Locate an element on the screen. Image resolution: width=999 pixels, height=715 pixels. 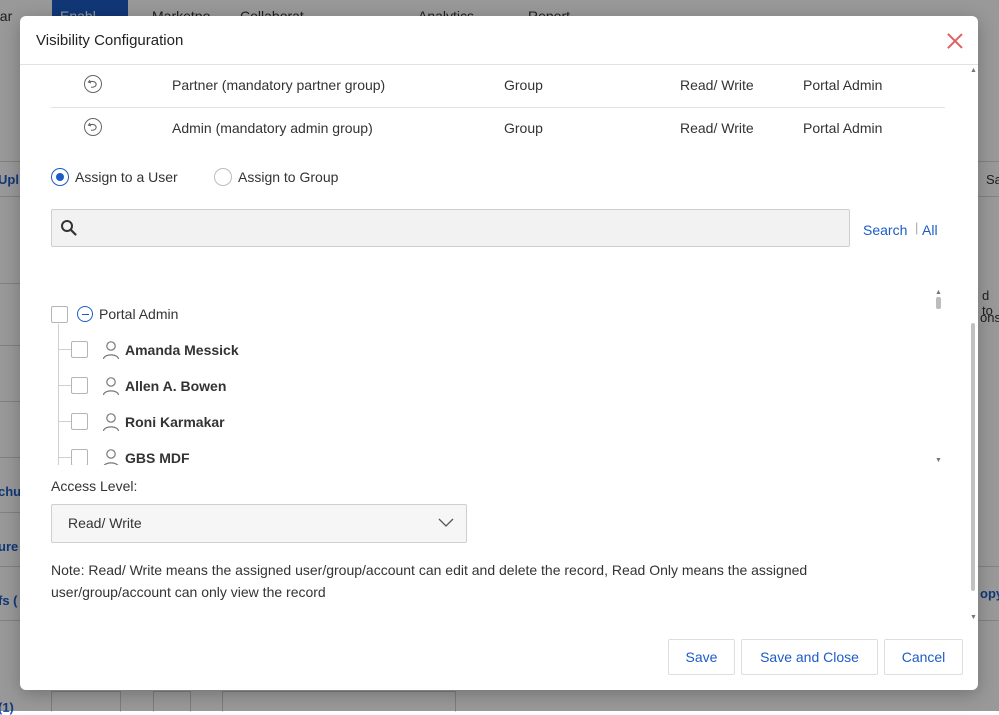
save-button: Save is located at coordinates (701, 657).